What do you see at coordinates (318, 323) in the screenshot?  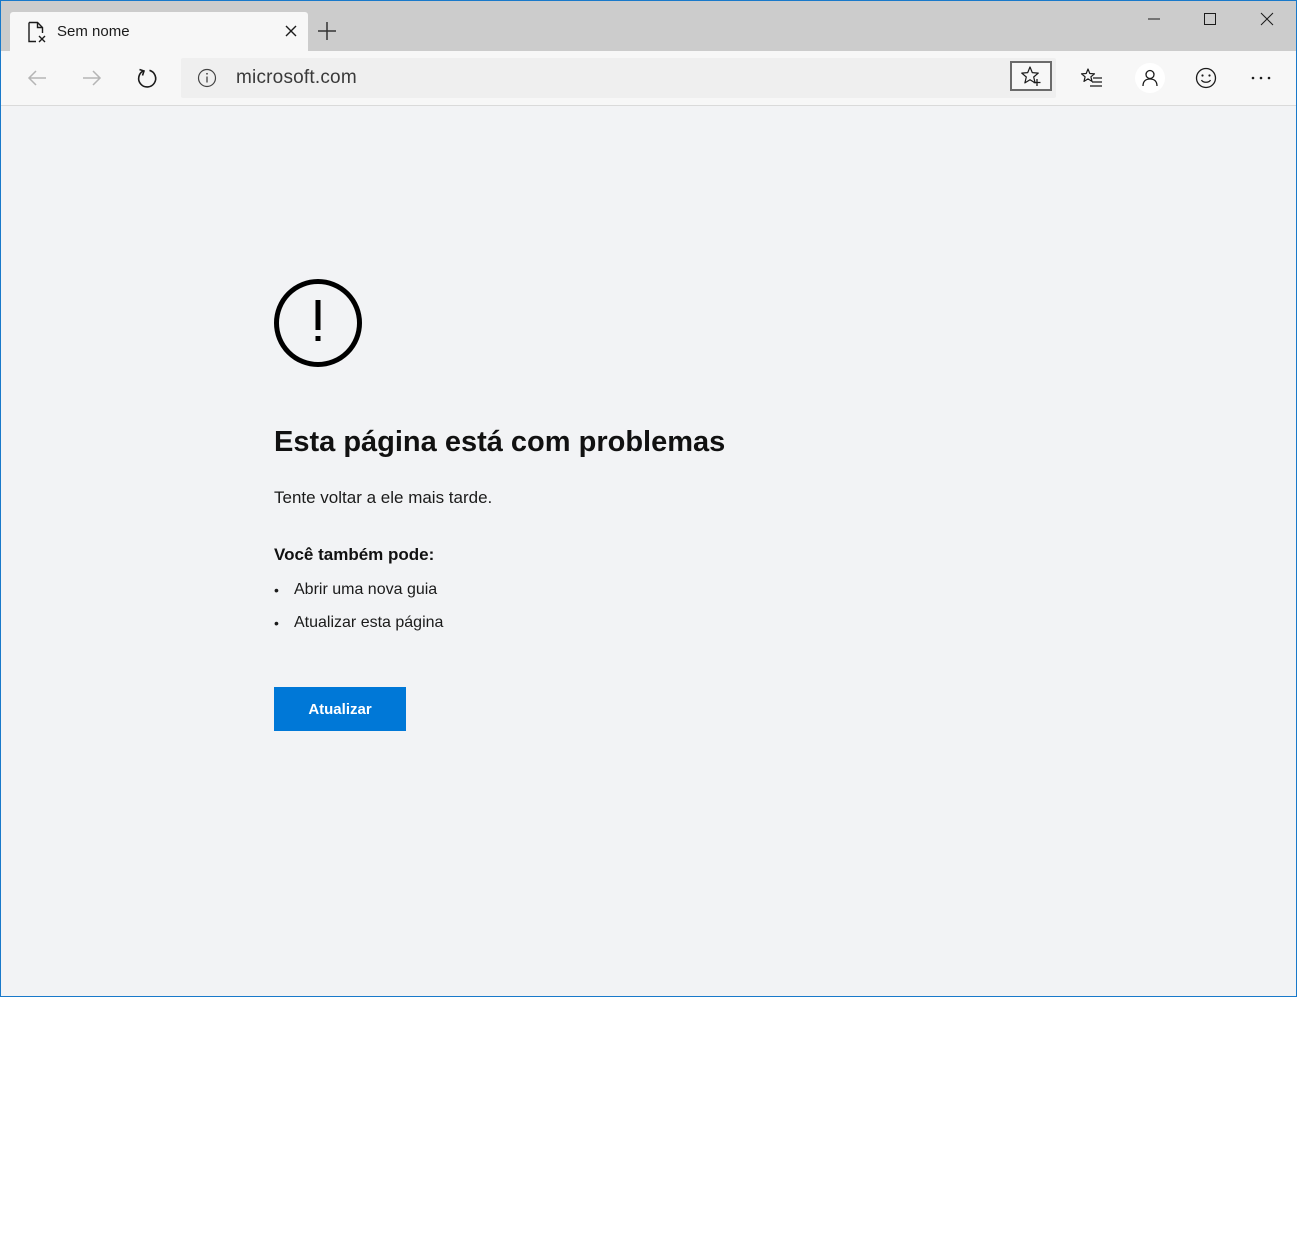 I see `exclamation-circle-icon` at bounding box center [318, 323].